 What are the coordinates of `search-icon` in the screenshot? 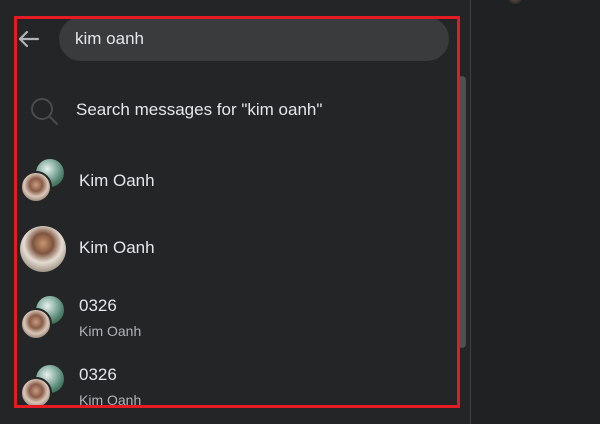 It's located at (44, 111).